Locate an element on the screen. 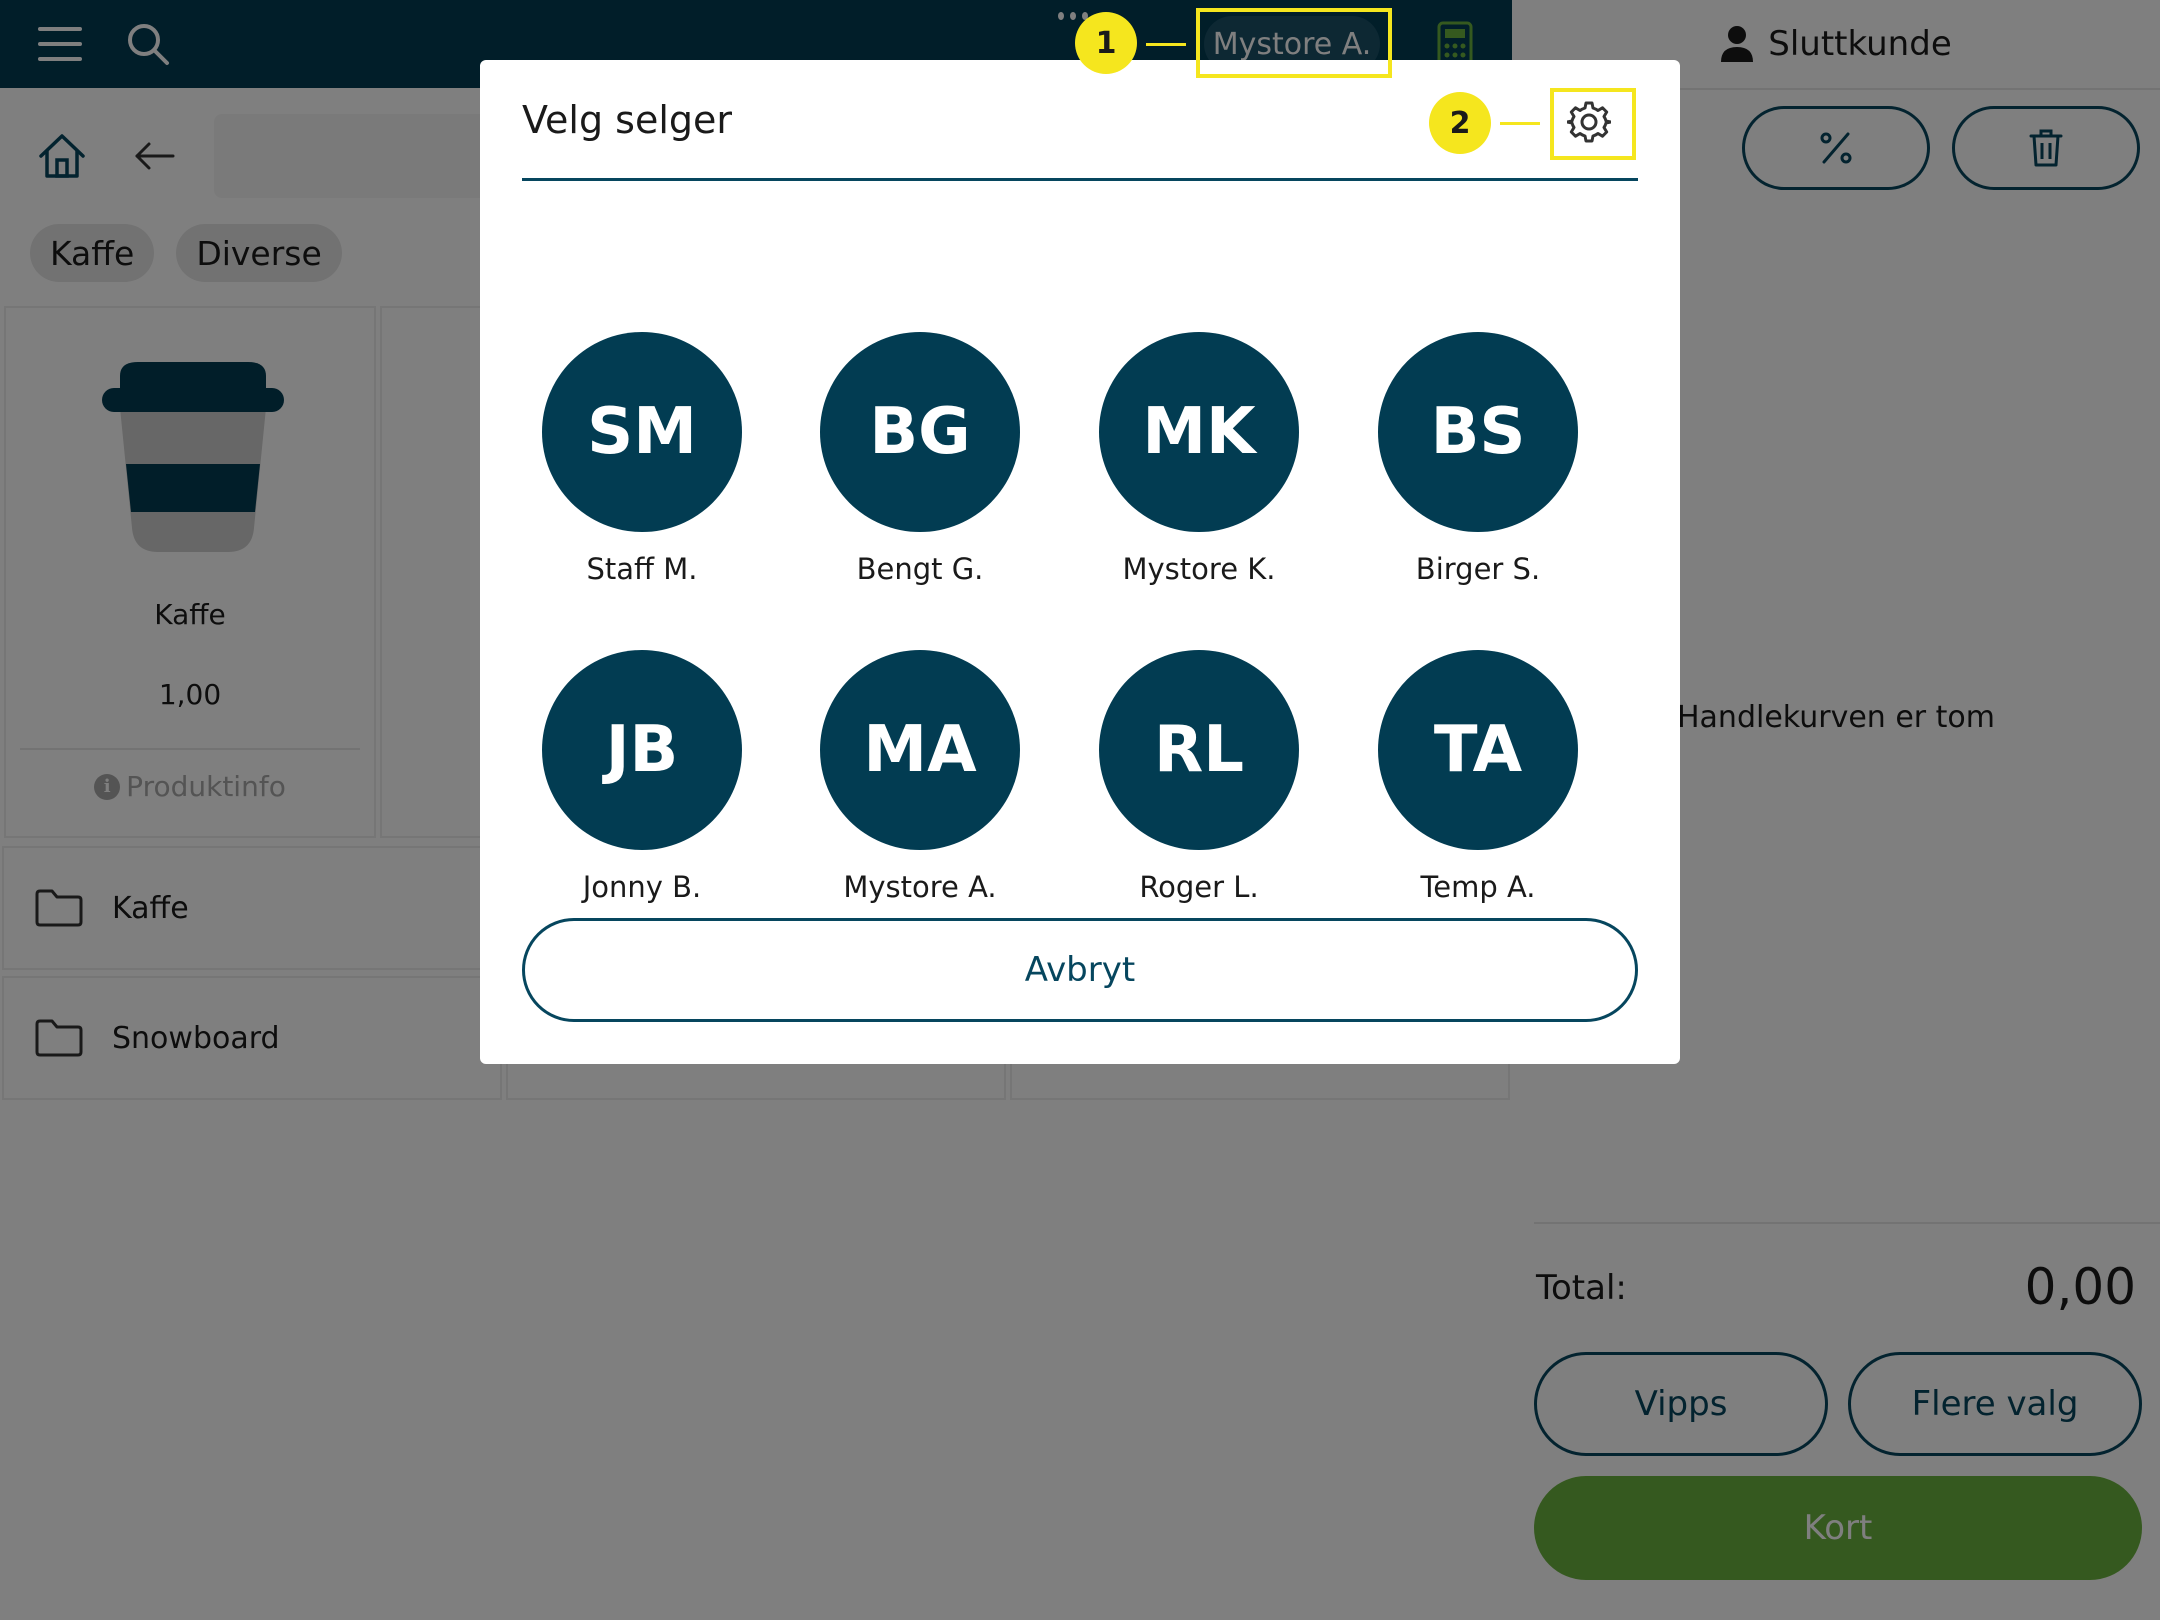 The width and height of the screenshot is (2160, 1620). avatar: SM is located at coordinates (642, 432).